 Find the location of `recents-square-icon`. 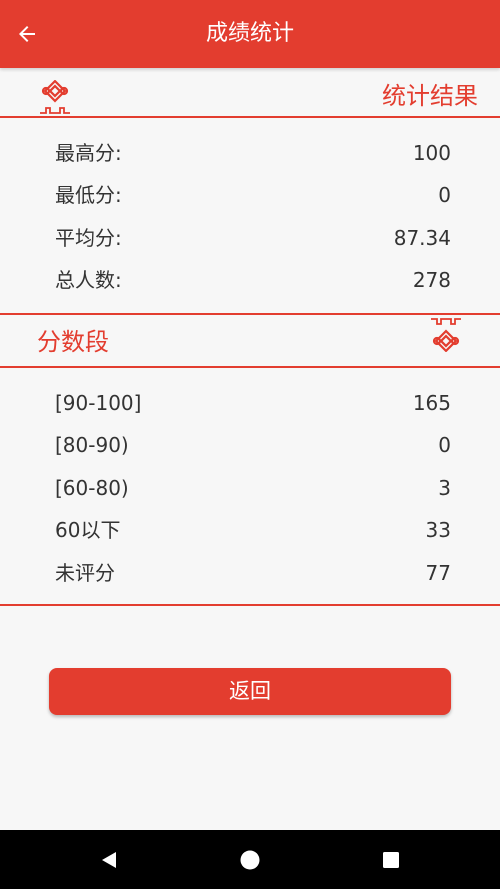

recents-square-icon is located at coordinates (391, 860).